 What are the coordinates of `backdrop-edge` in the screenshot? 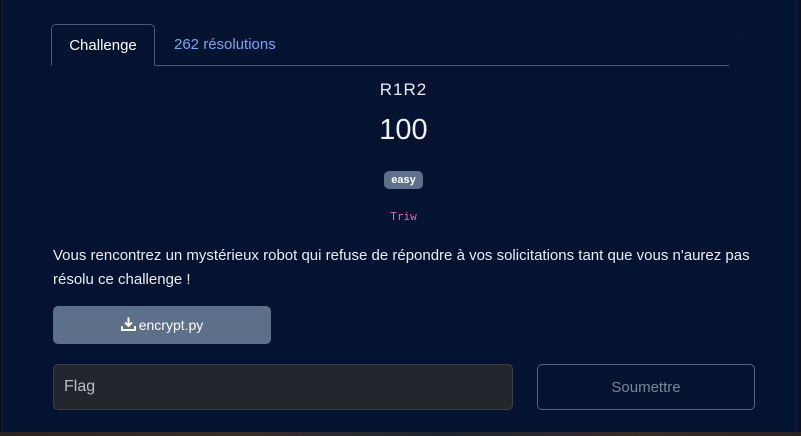 It's located at (400, 434).